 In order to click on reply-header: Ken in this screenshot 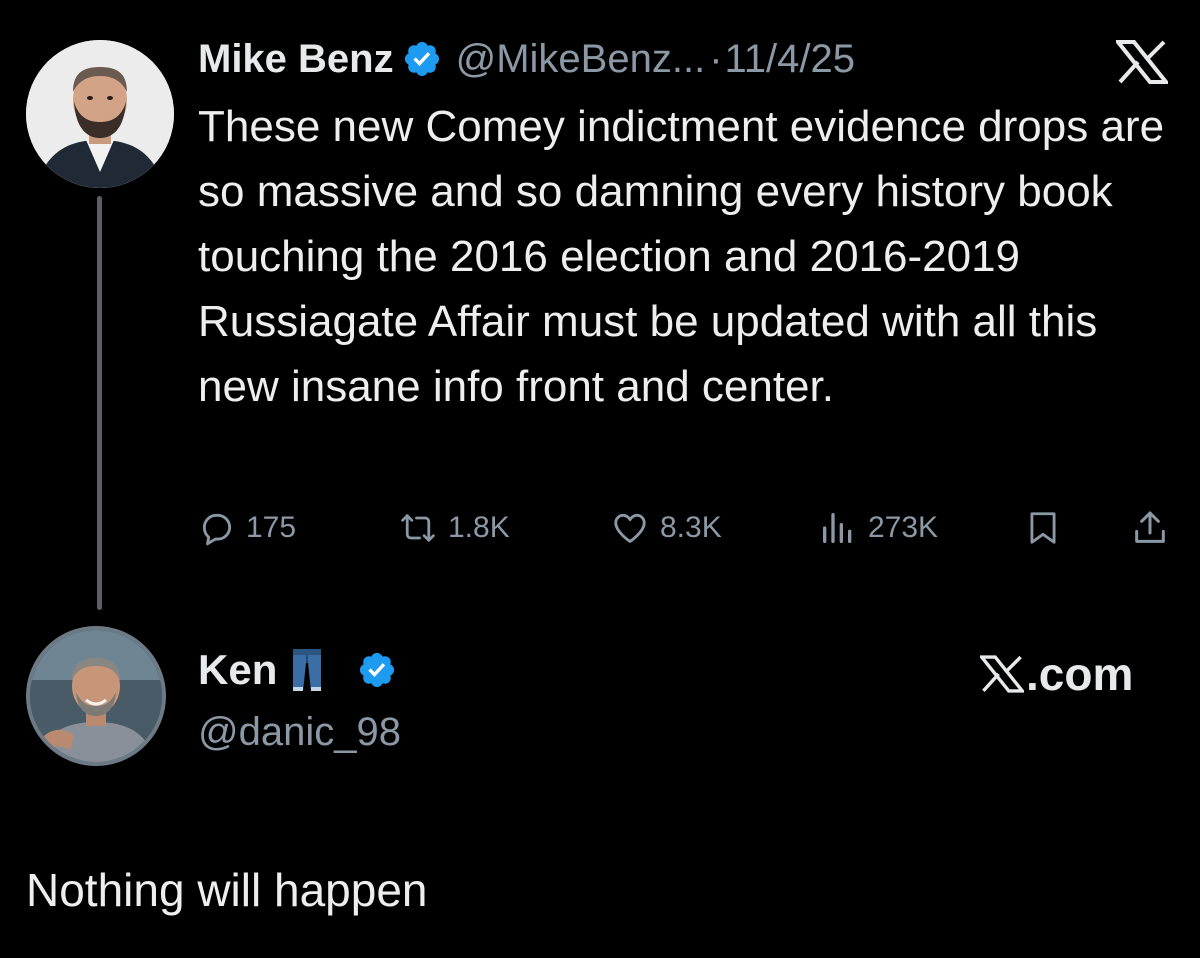, I will do `click(304, 670)`.